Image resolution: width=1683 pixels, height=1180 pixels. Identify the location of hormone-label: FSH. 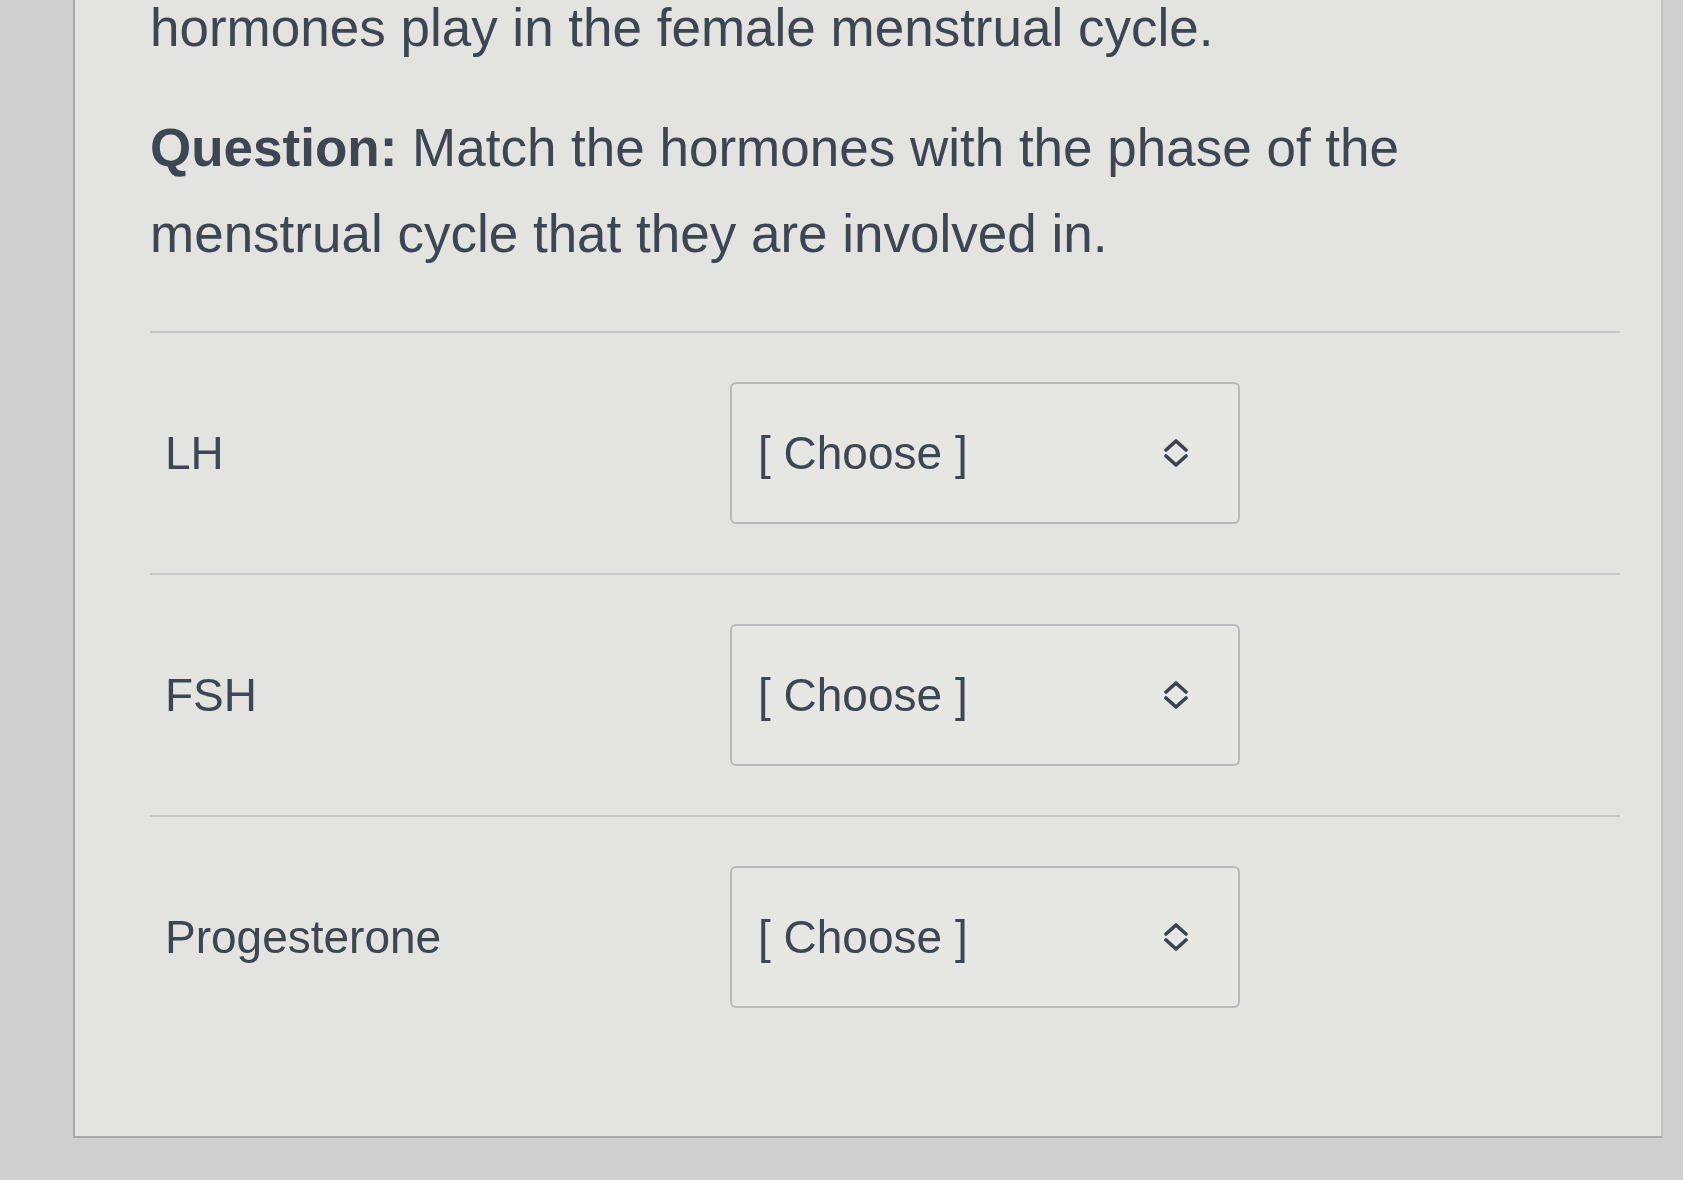
(211, 695).